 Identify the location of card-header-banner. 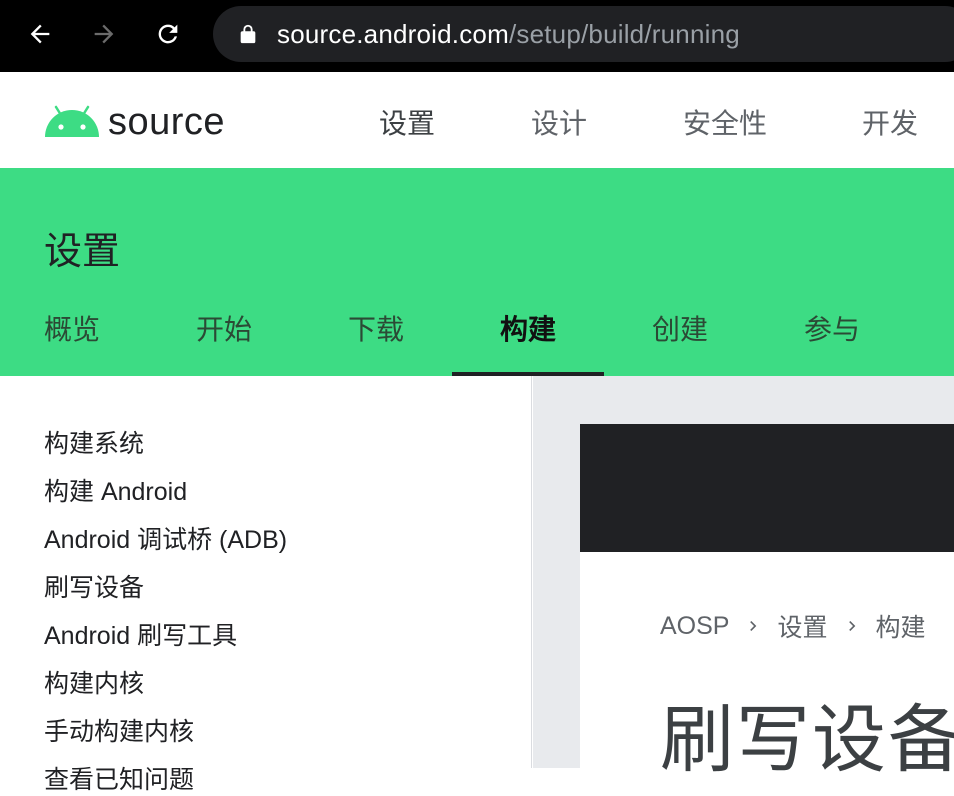
(767, 488).